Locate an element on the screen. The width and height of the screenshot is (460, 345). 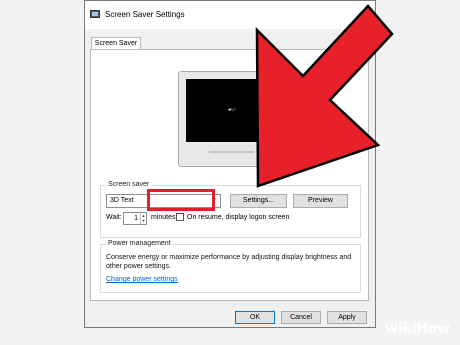
wait-minutes-stepper: 1 ▲ ▼ is located at coordinates (135, 218).